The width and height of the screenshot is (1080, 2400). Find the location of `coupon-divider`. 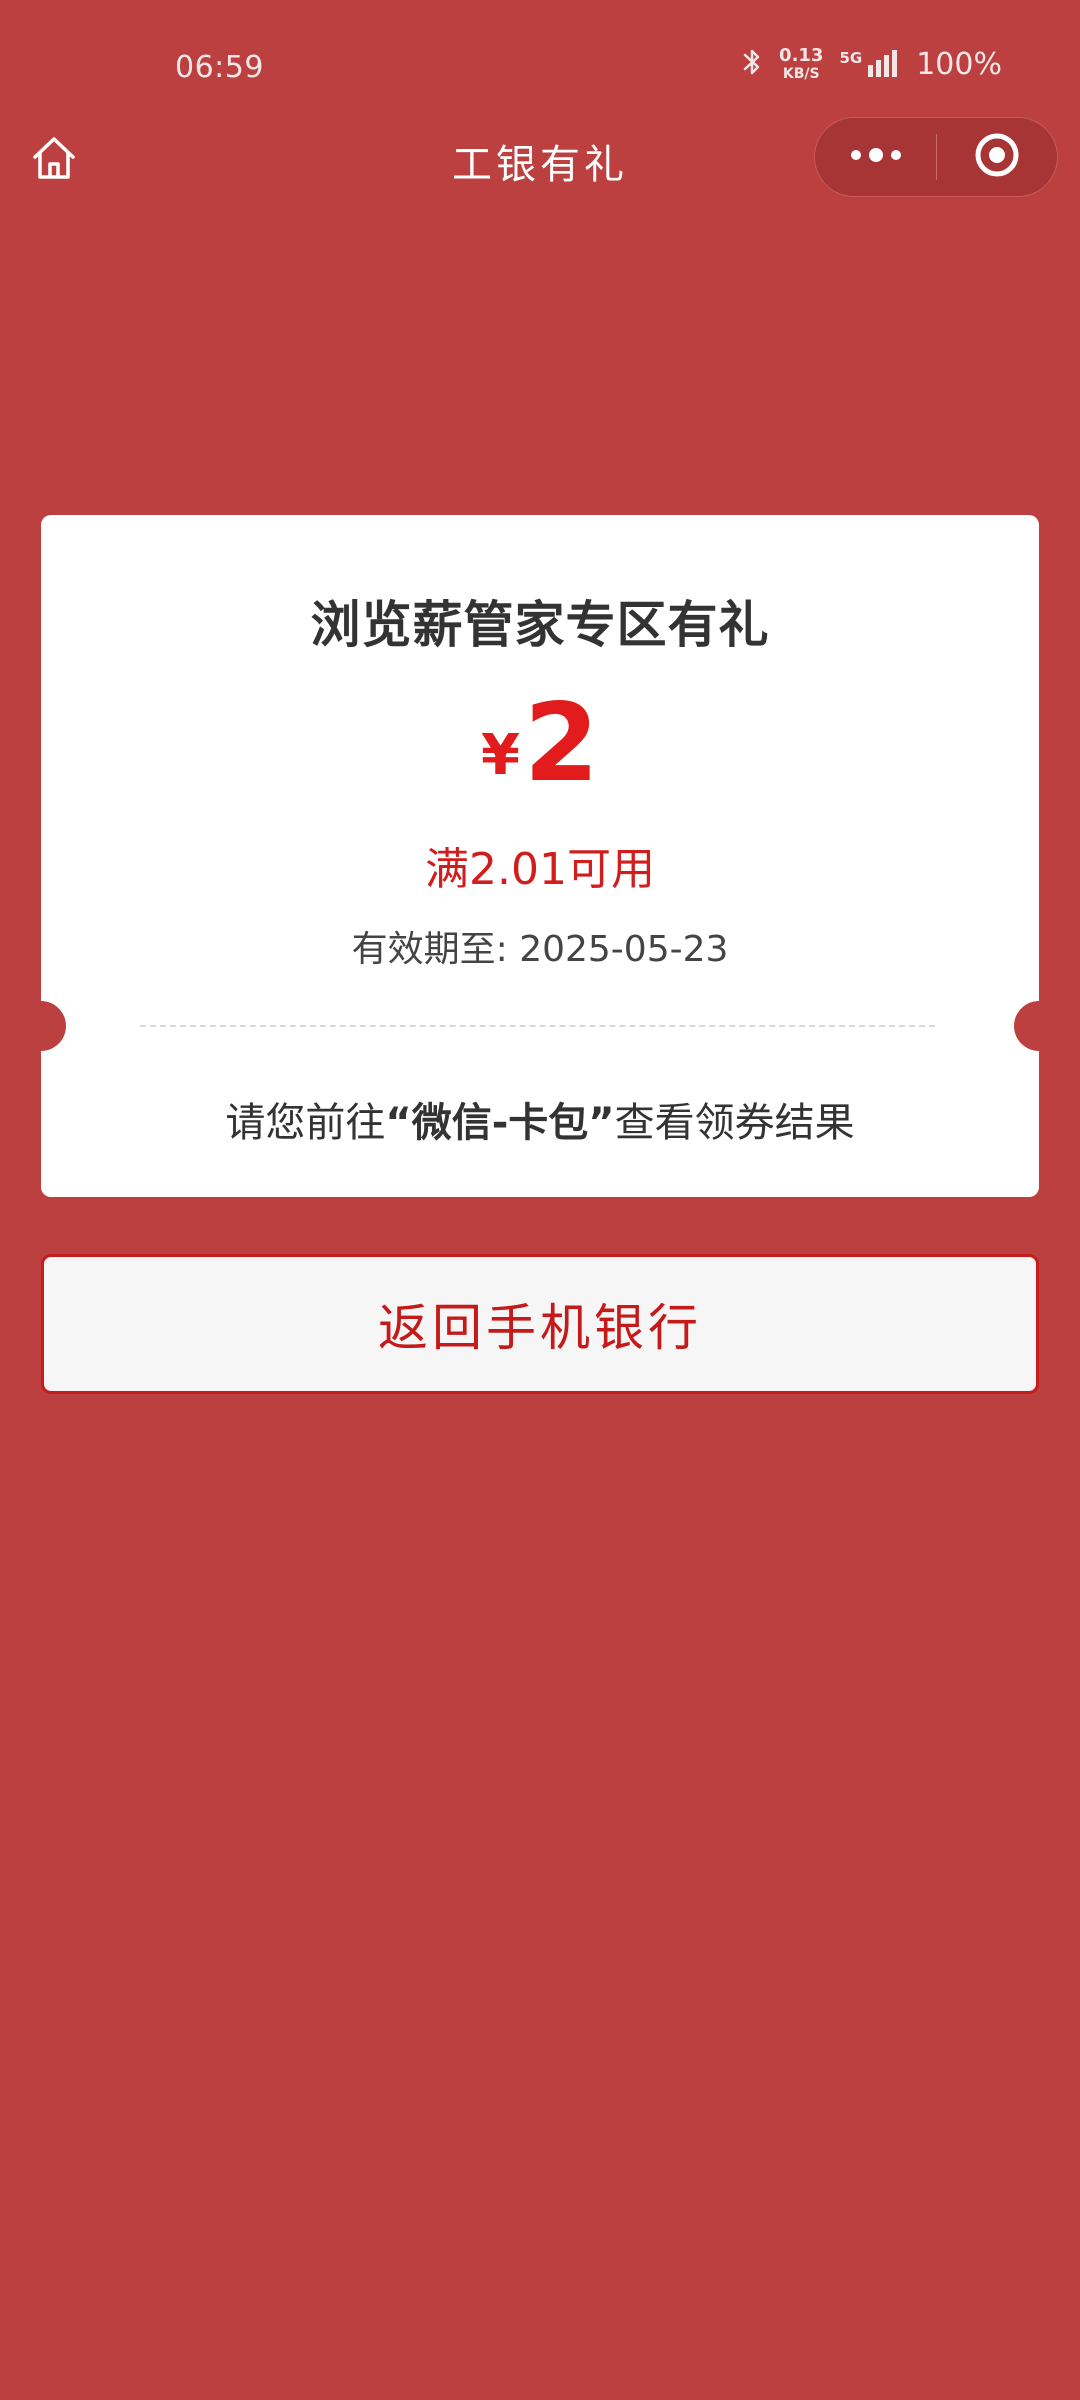

coupon-divider is located at coordinates (537, 1026).